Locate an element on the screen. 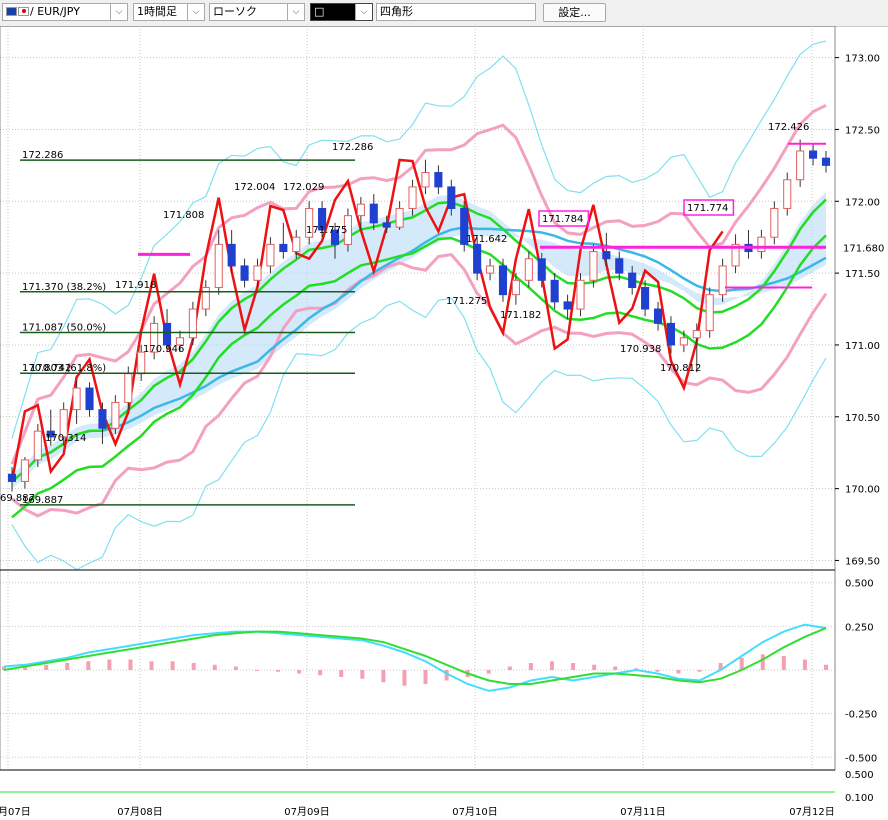  drawing-tool-select: □ ⌵ is located at coordinates (341, 12).